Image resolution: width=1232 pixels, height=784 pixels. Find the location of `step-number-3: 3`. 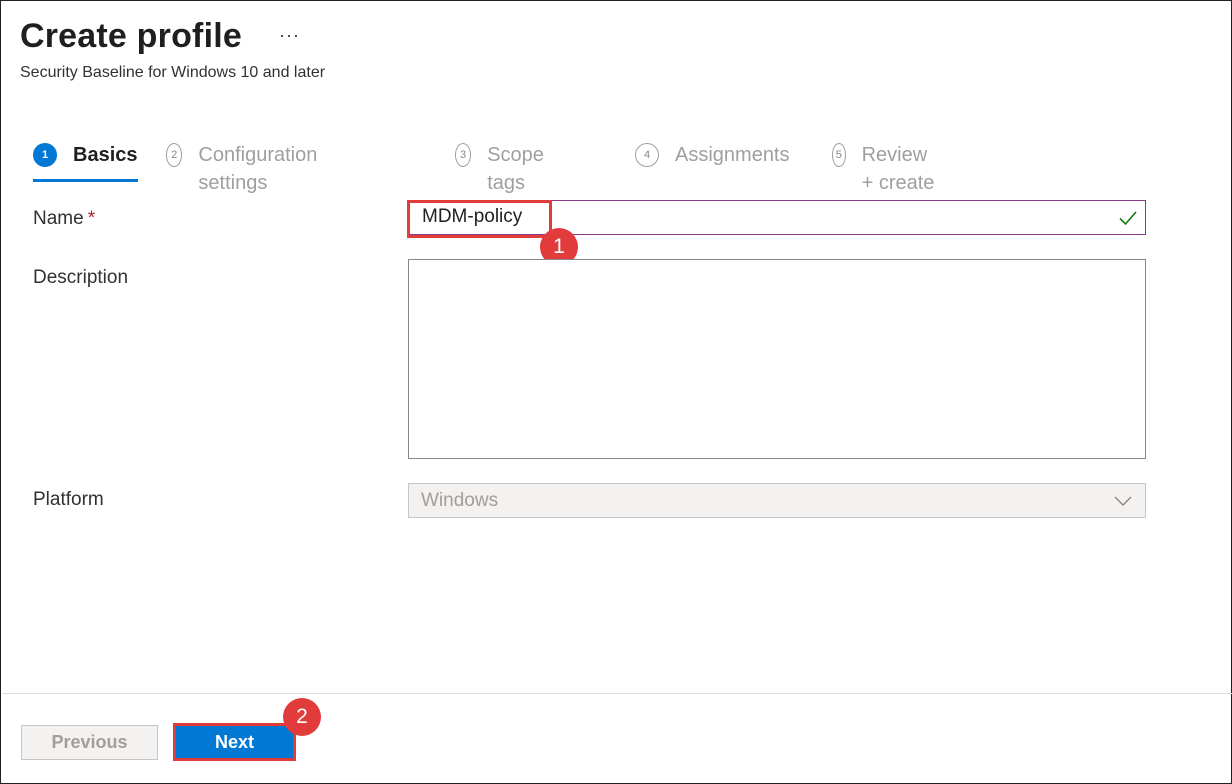

step-number-3: 3 is located at coordinates (463, 155).